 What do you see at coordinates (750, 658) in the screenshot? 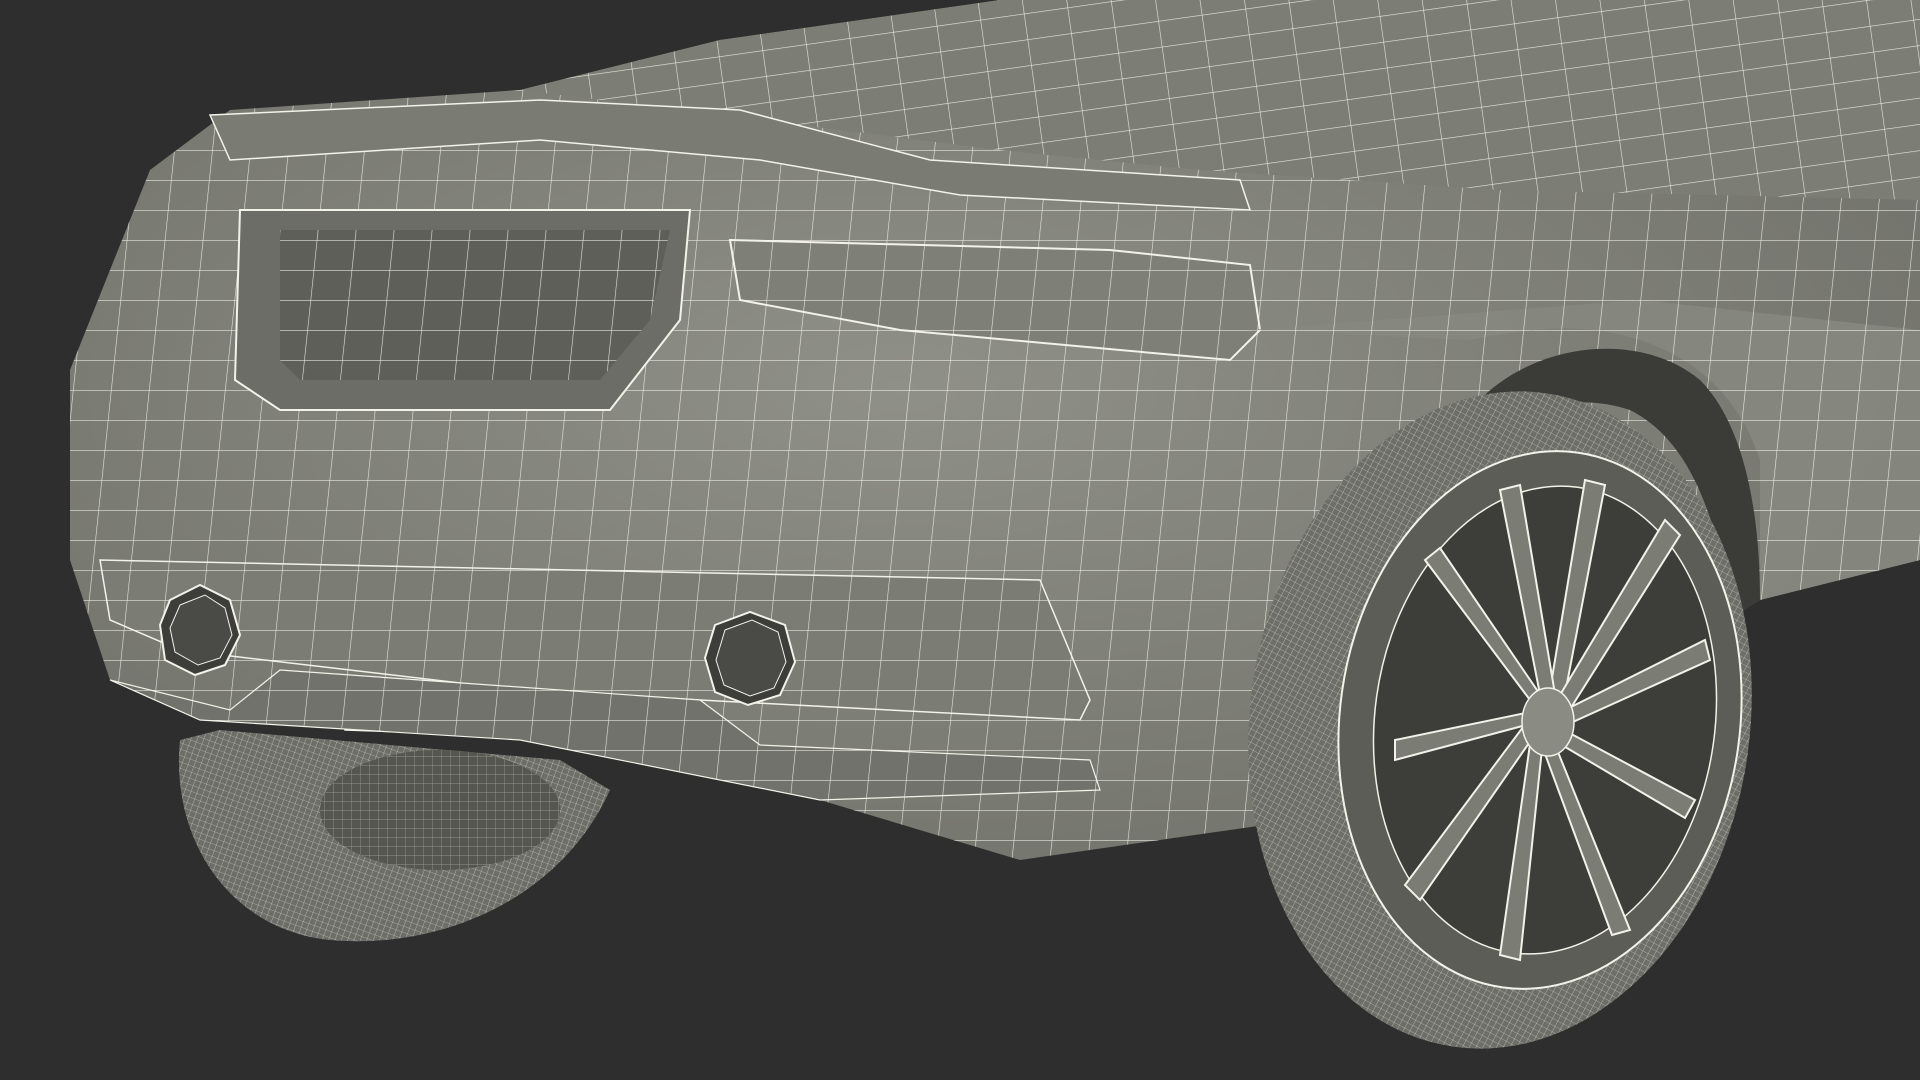
I see `exhaust-right` at bounding box center [750, 658].